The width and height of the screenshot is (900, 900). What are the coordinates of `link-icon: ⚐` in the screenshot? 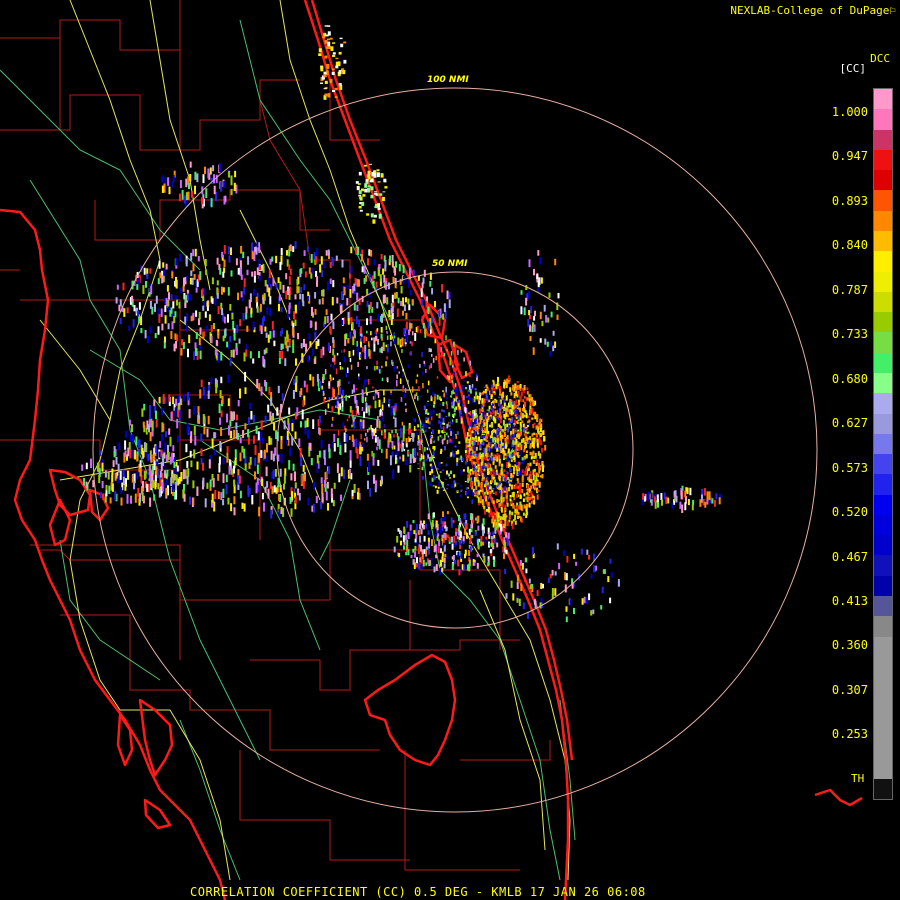 It's located at (892, 10).